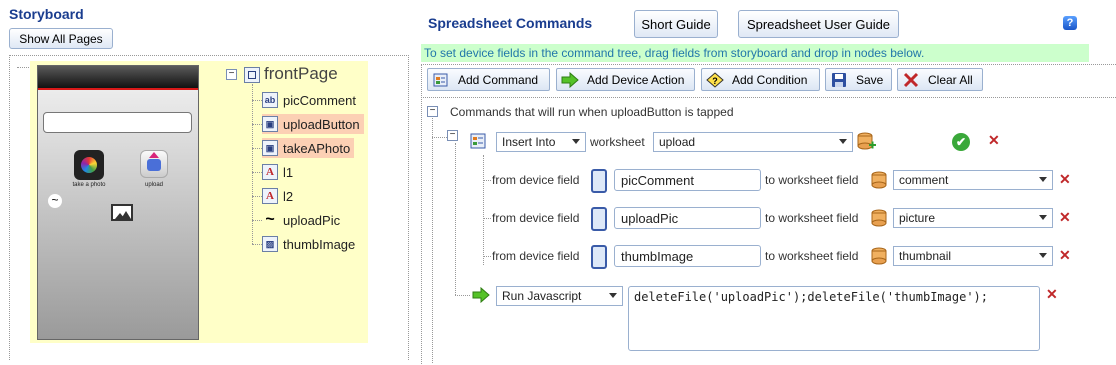  Describe the element at coordinates (154, 185) in the screenshot. I see `upload-label: upload` at that location.